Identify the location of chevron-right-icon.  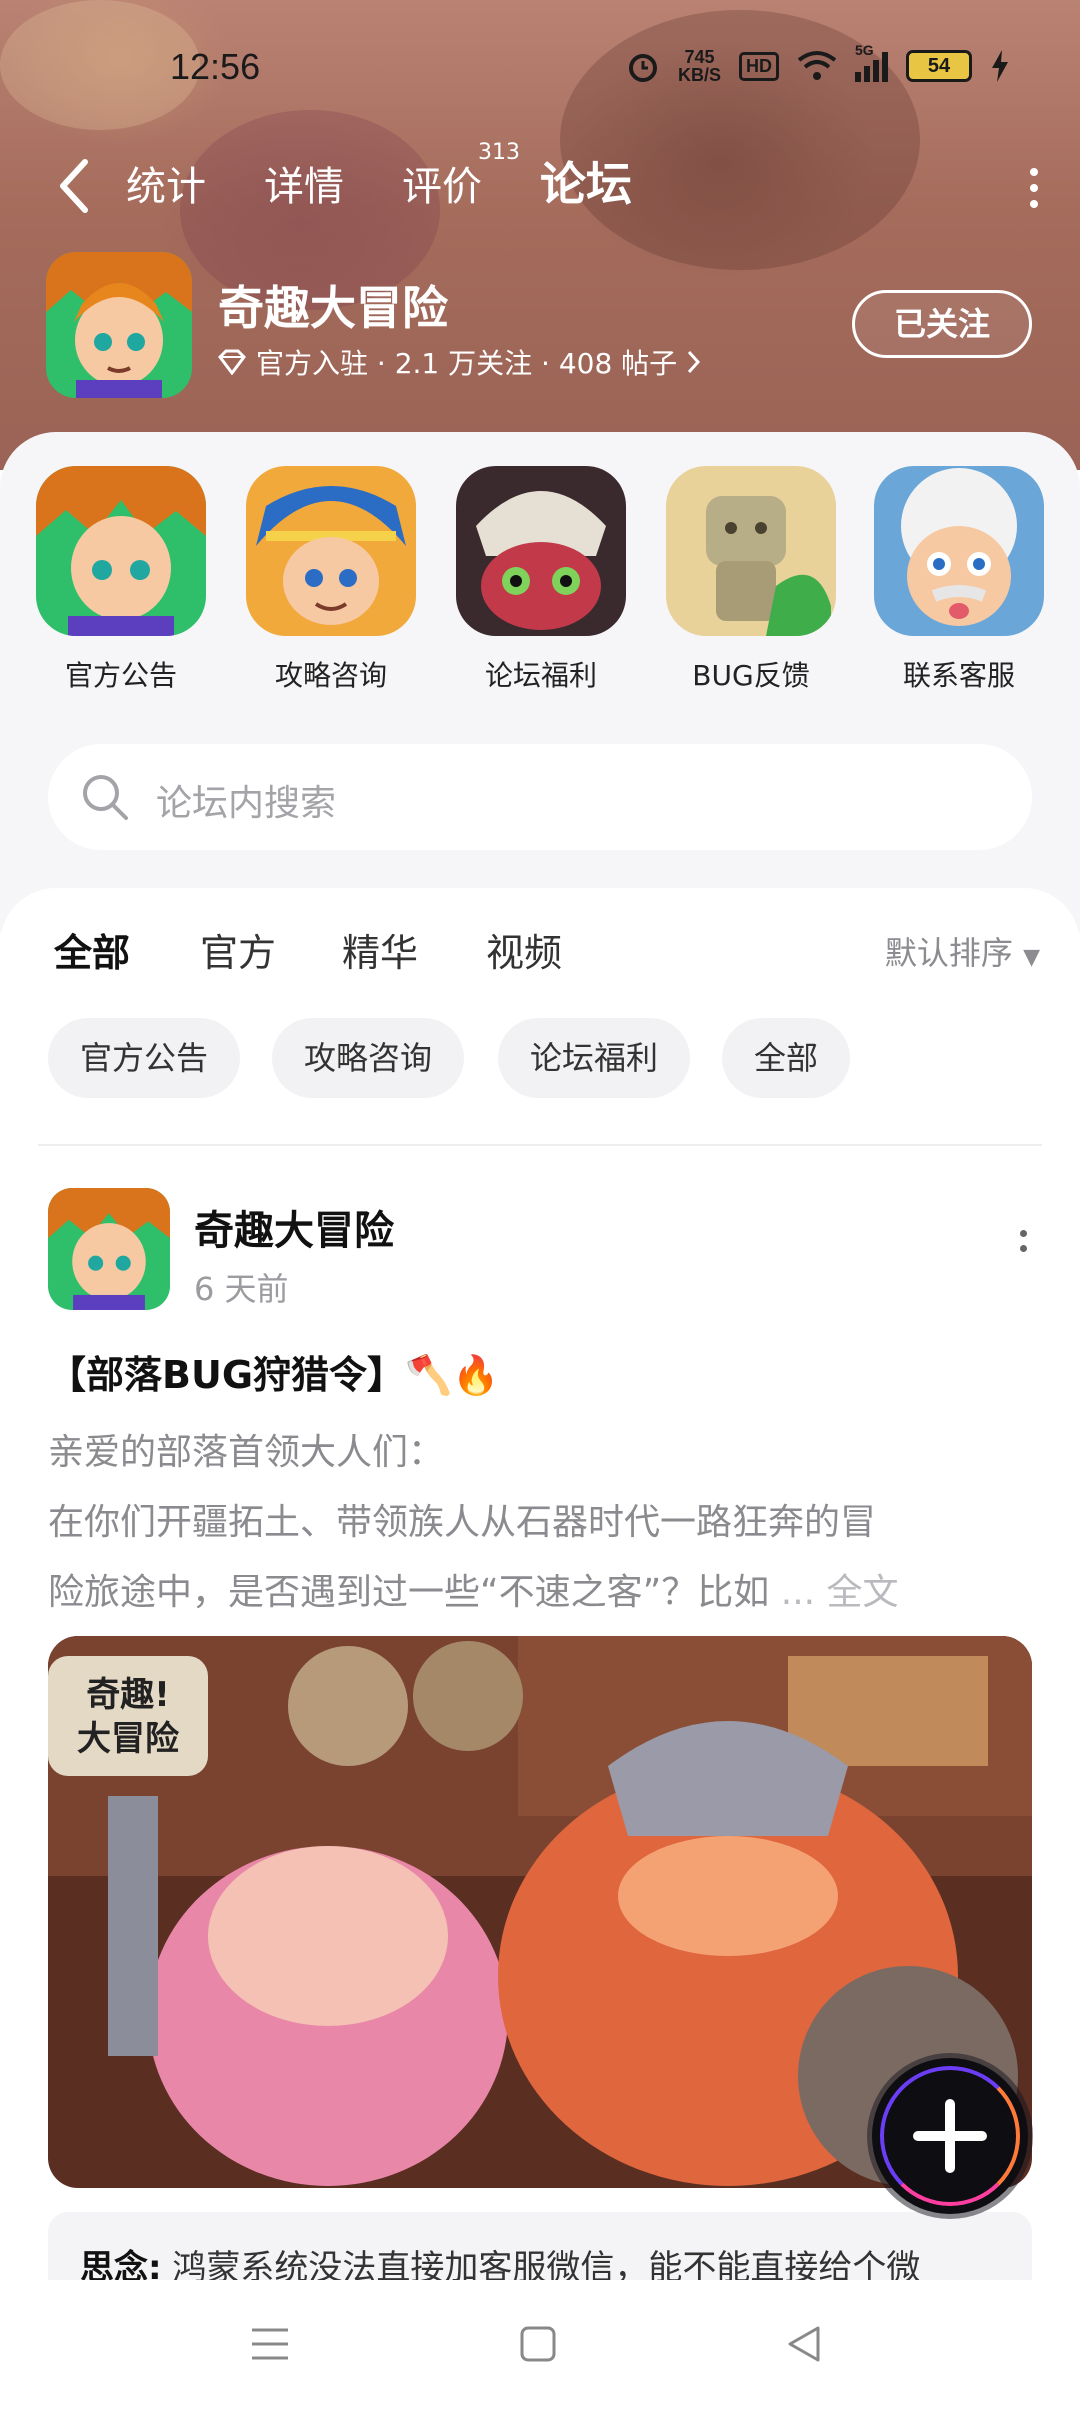
(694, 362).